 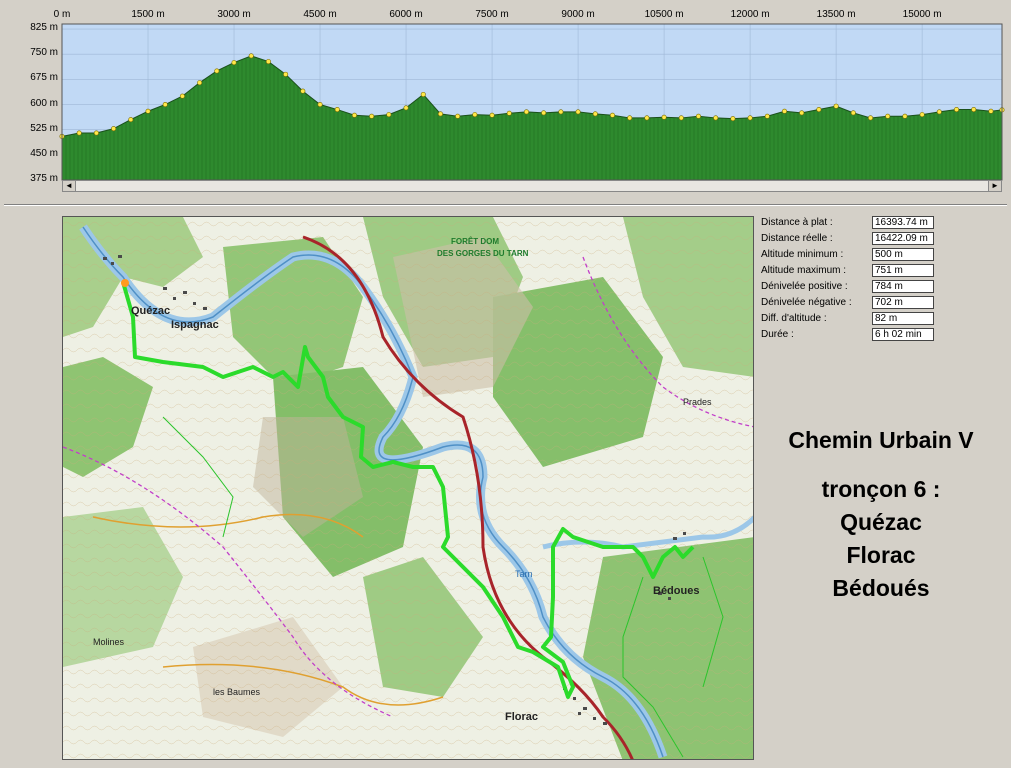 What do you see at coordinates (794, 318) in the screenshot?
I see `stat-label: Diff. d'altitude :` at bounding box center [794, 318].